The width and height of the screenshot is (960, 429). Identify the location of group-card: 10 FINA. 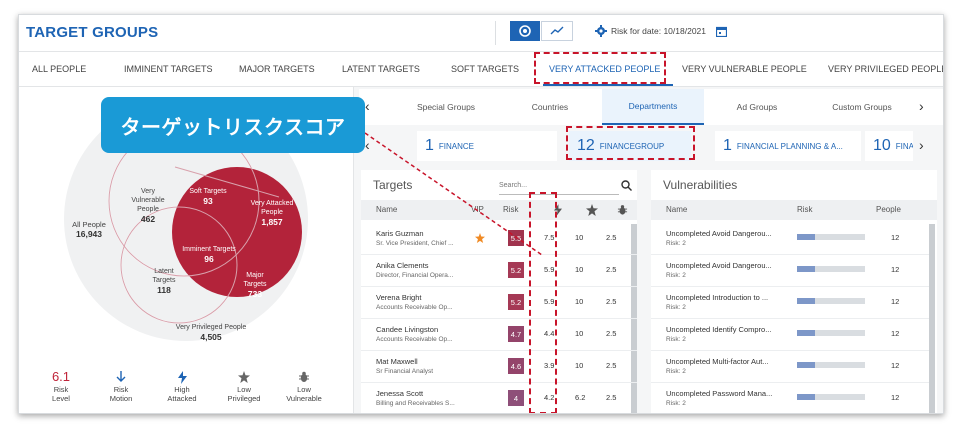
(889, 146).